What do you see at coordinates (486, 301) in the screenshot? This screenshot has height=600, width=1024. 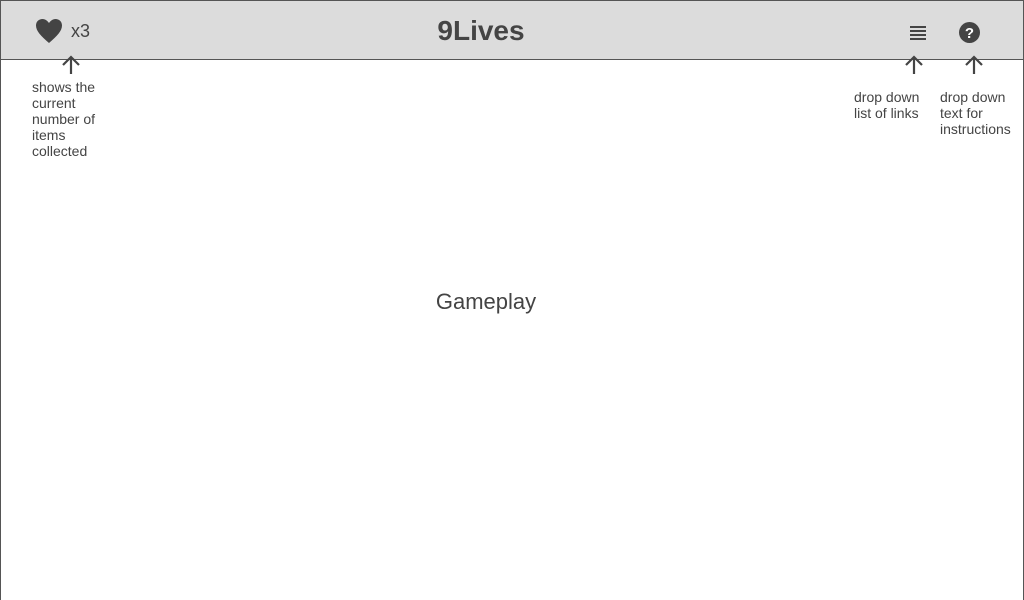 I see `gameplay-area-label: Gameplay` at bounding box center [486, 301].